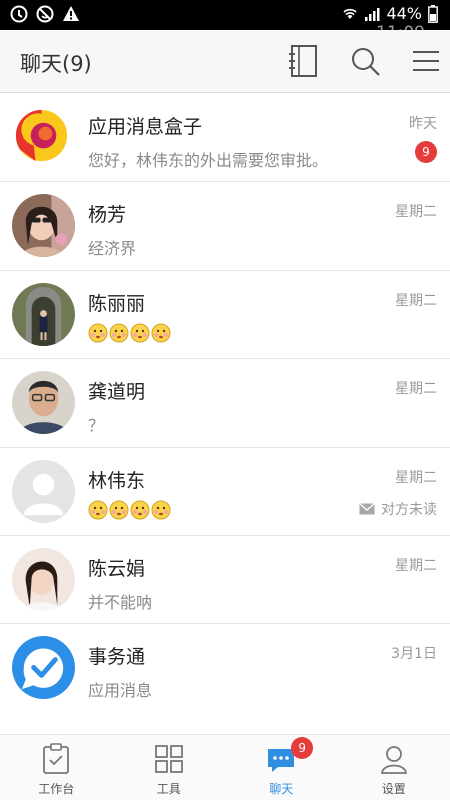  I want to click on no-phone-icon, so click(45, 14).